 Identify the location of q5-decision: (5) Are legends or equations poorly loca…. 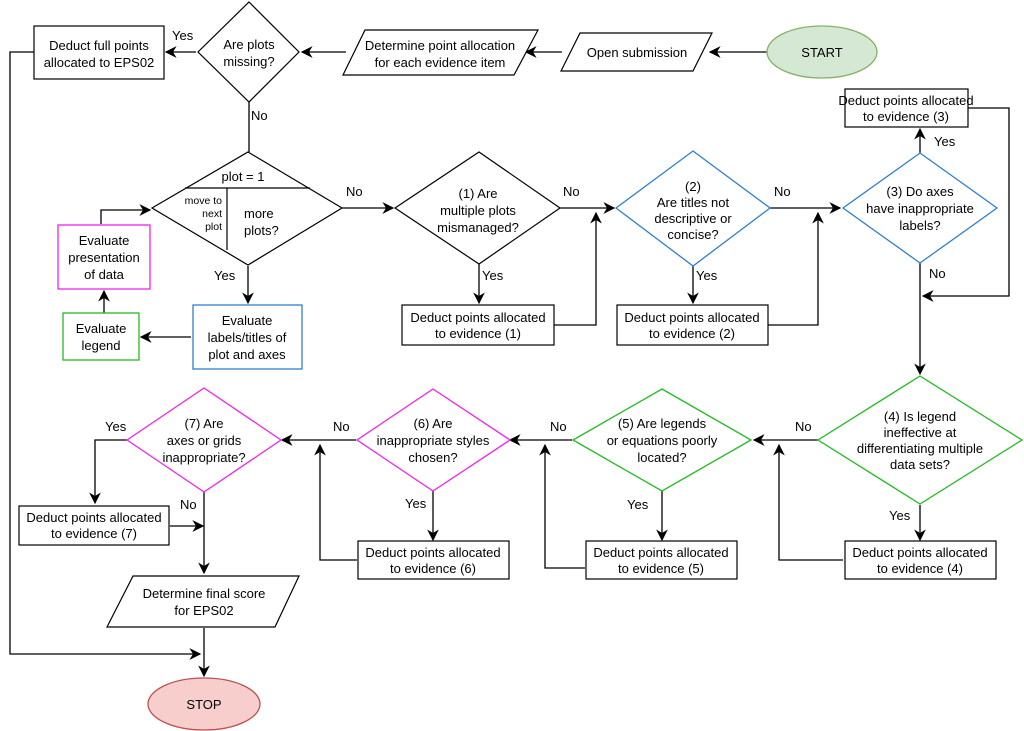
(662, 440).